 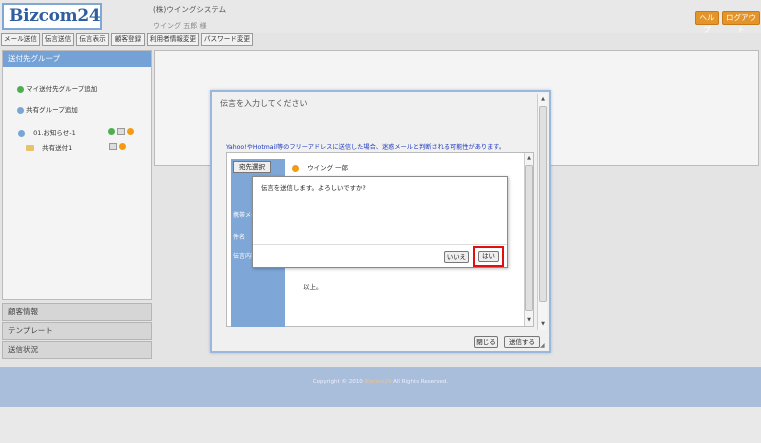 What do you see at coordinates (52, 110) in the screenshot?
I see `add-shared-group-label: 共有グループ追加` at bounding box center [52, 110].